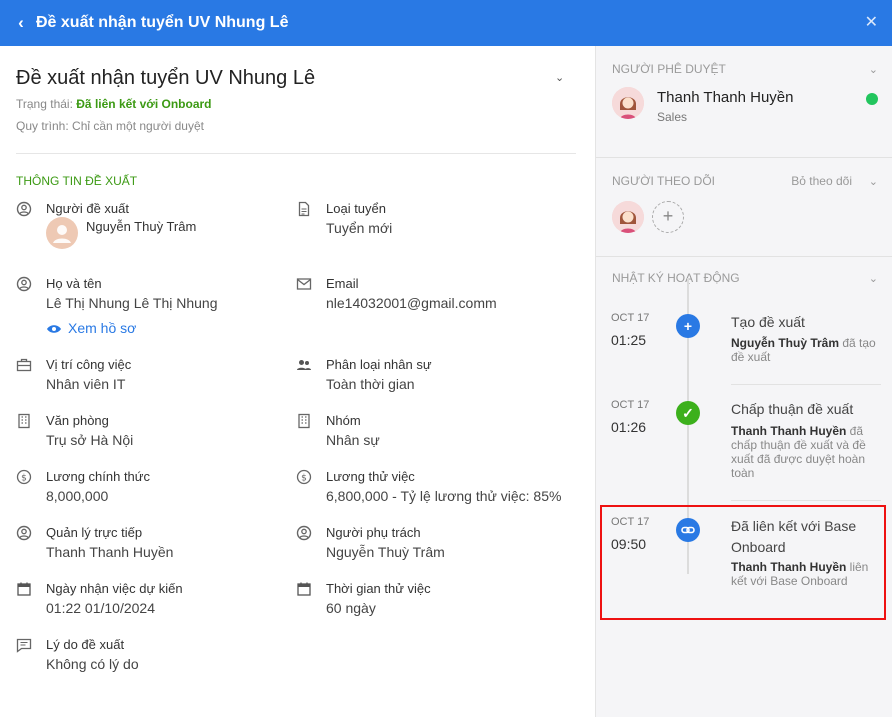 This screenshot has height=717, width=892. I want to click on field-label: Phân loại nhân sự, so click(379, 364).